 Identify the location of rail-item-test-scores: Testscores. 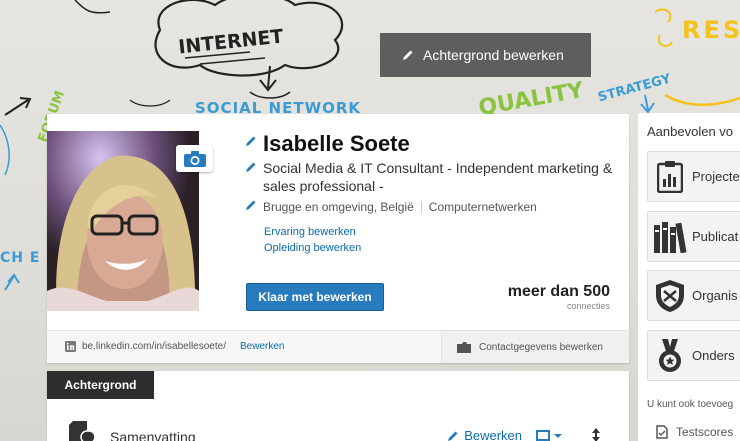
(694, 432).